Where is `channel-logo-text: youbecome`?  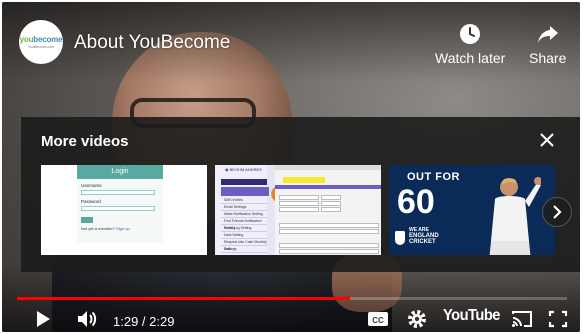 channel-logo-text: youbecome is located at coordinates (41, 39).